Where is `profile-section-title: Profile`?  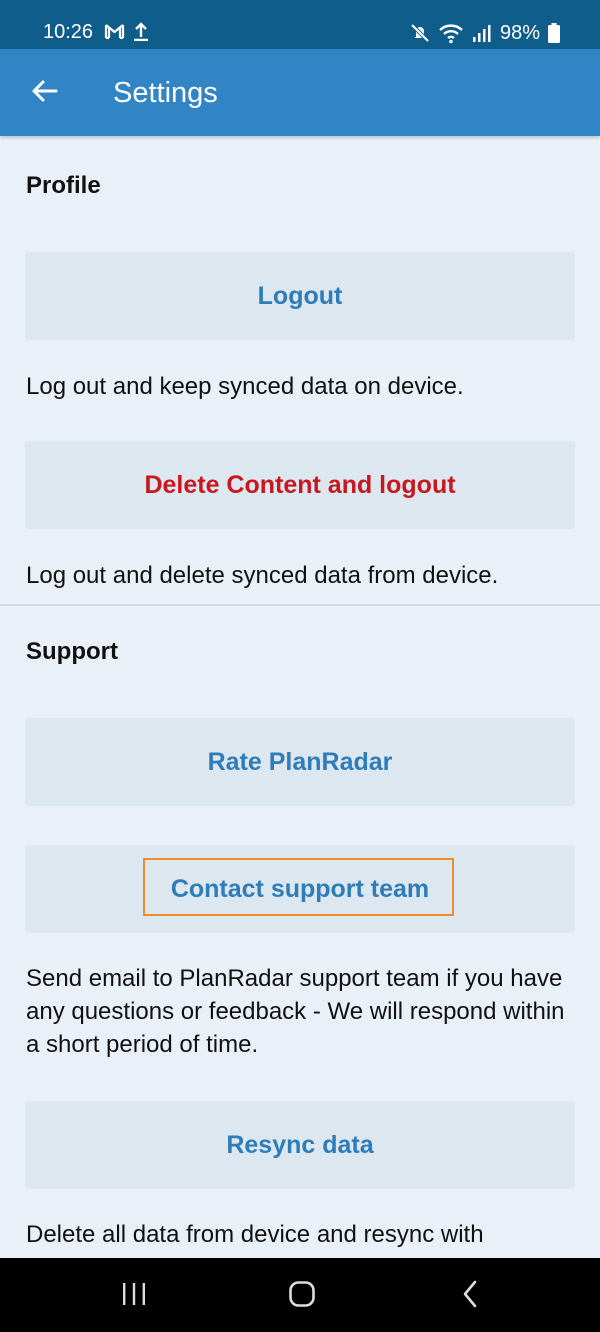
profile-section-title: Profile is located at coordinates (63, 185).